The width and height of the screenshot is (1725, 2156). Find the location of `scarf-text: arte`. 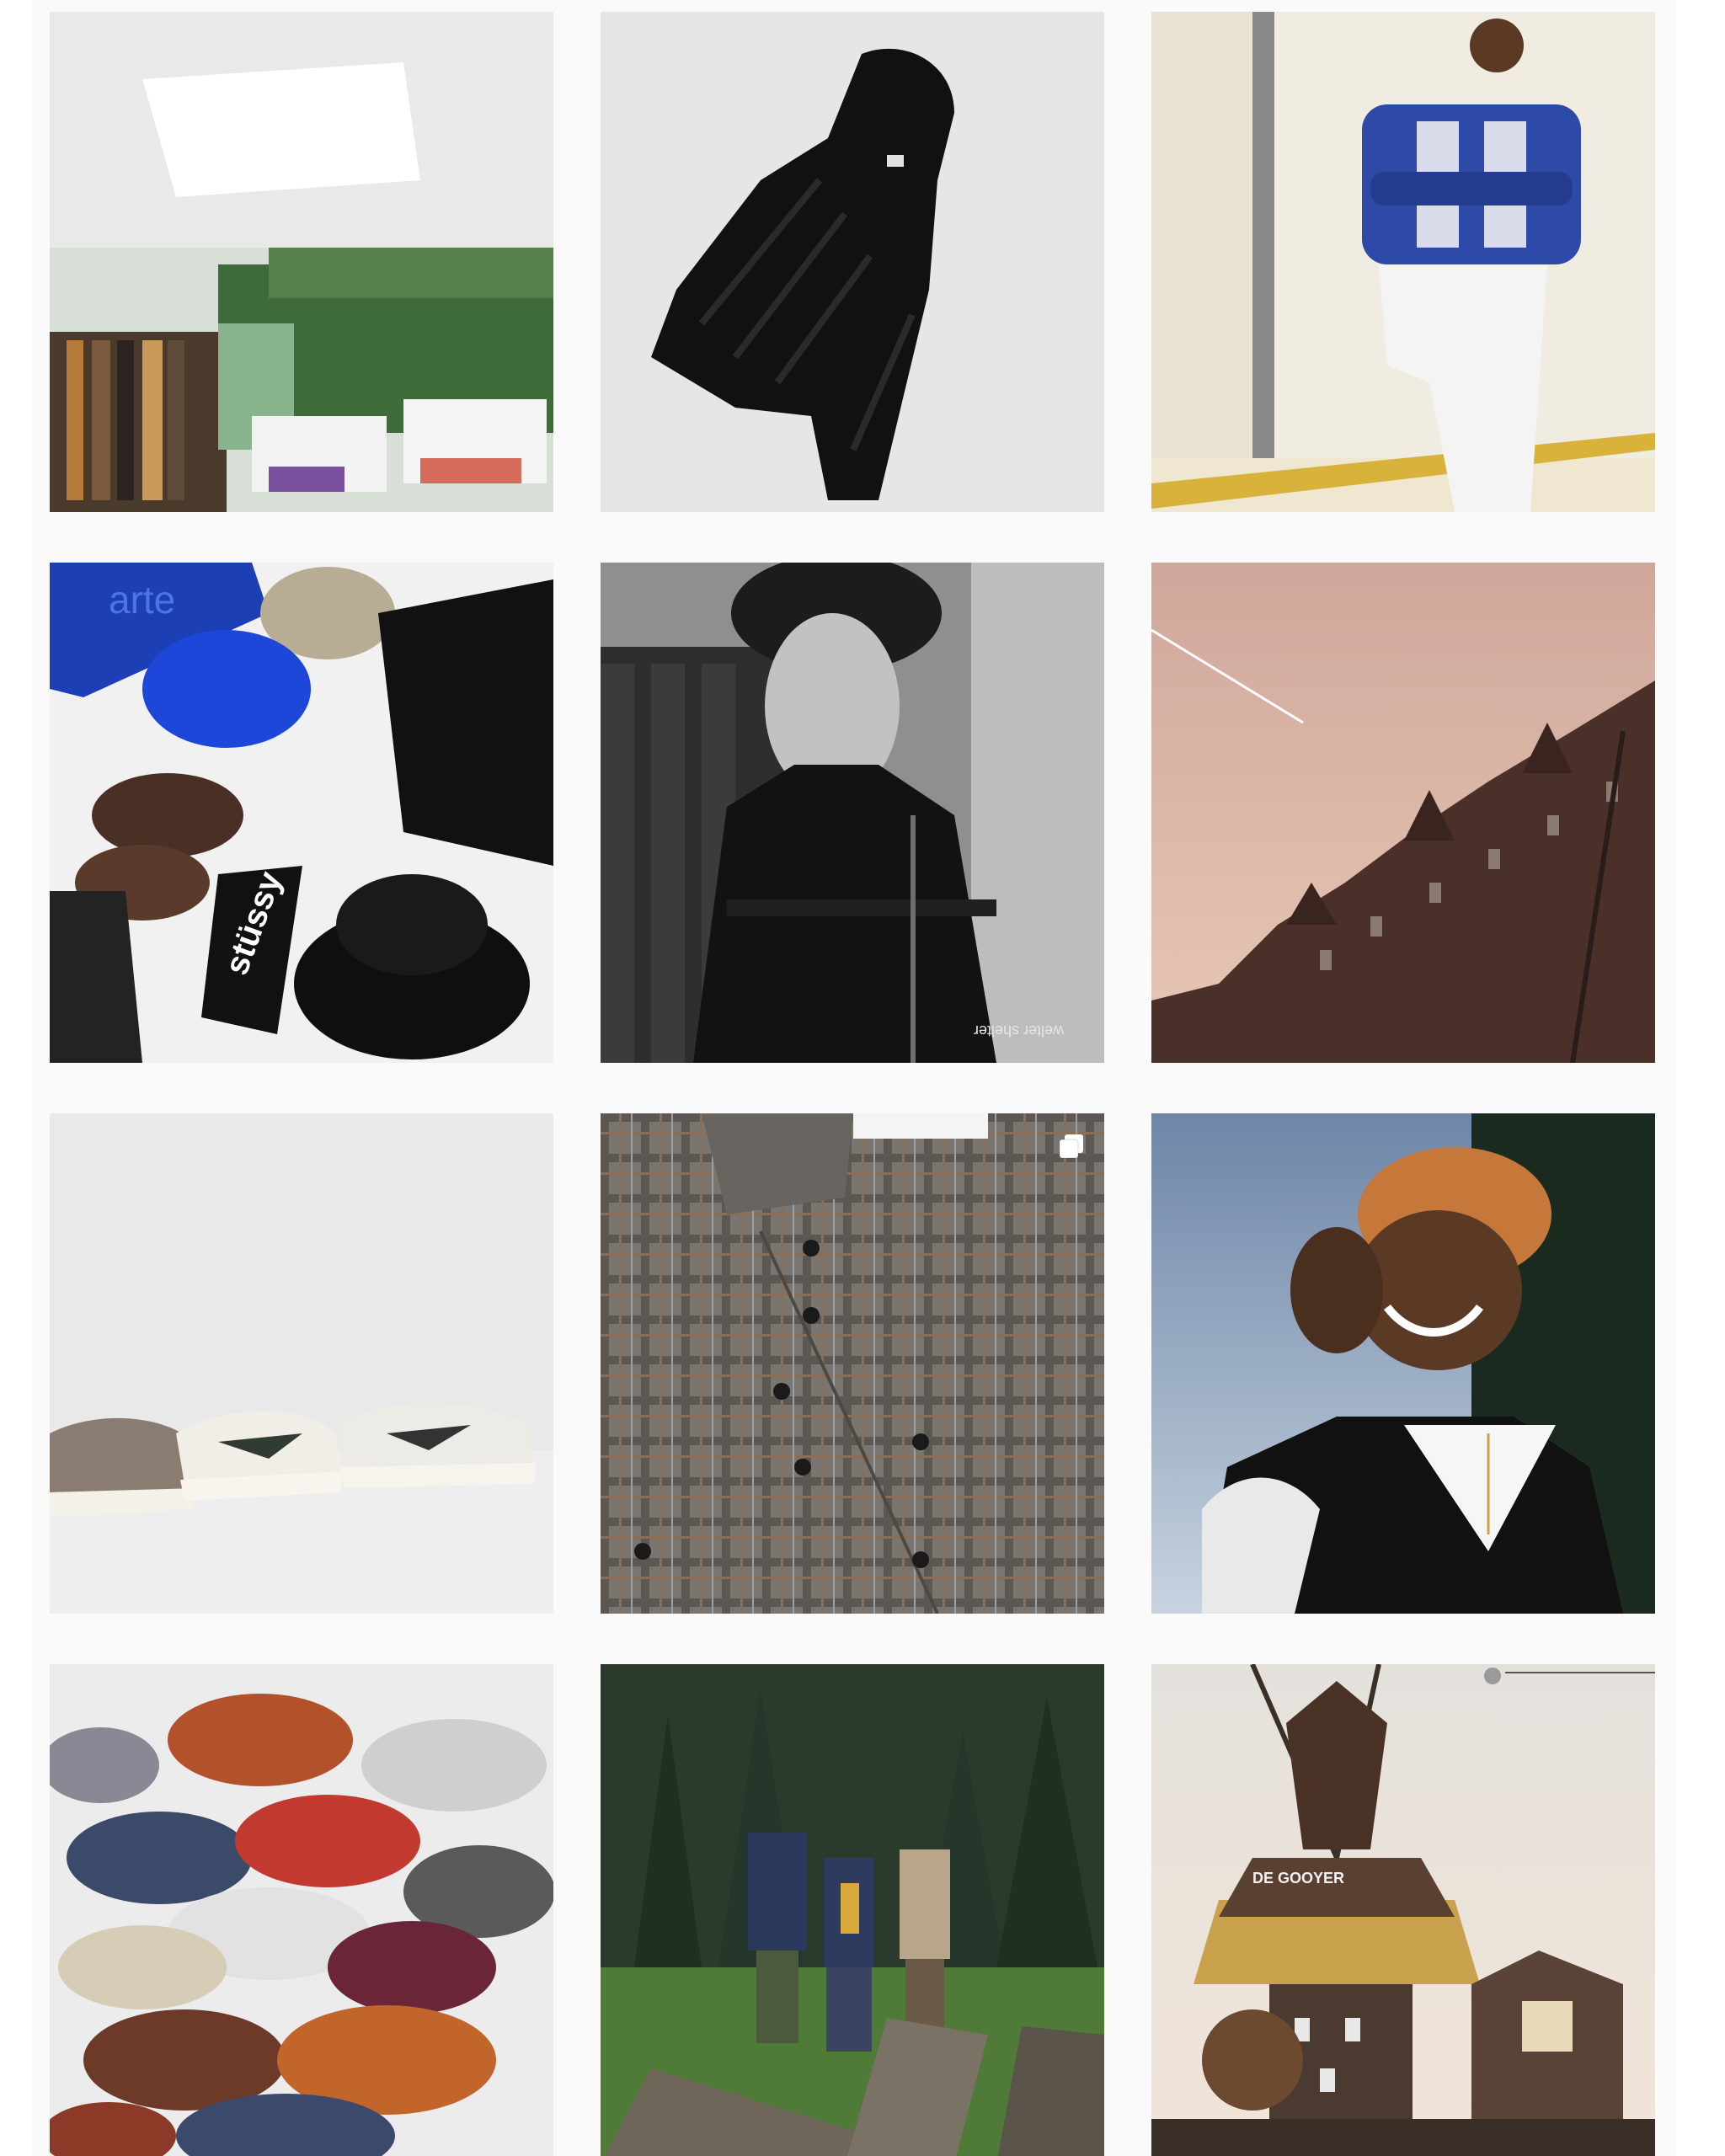

scarf-text: arte is located at coordinates (142, 600).